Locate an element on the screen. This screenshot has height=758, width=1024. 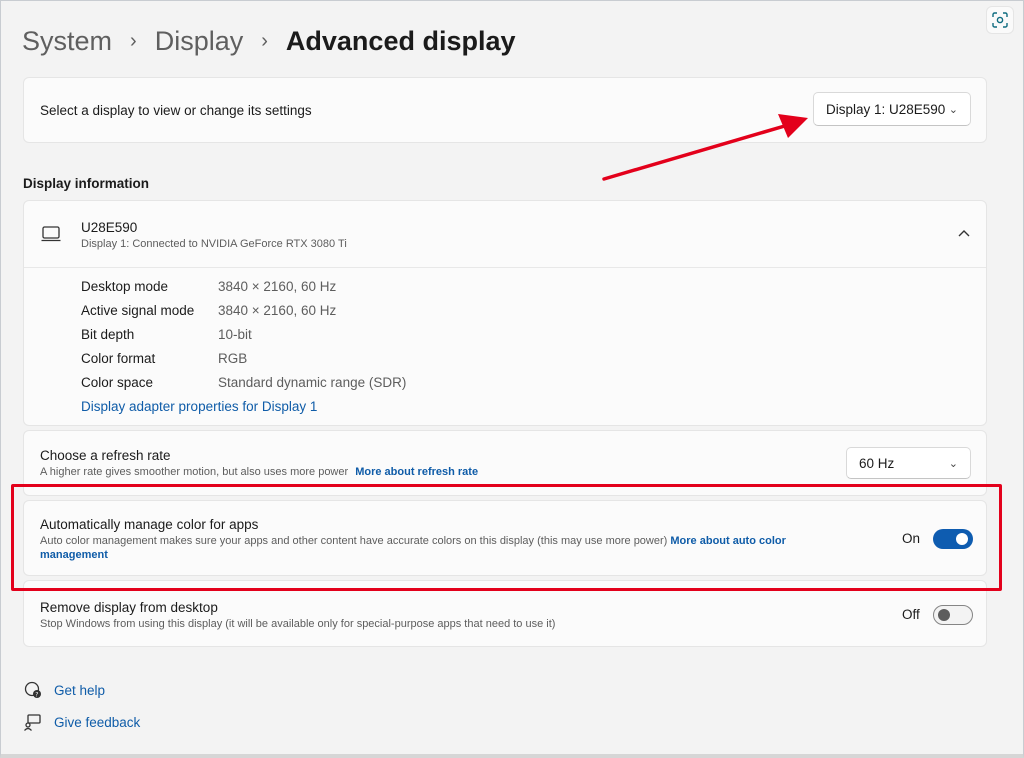
auto-color-state-label: On is located at coordinates (911, 538).